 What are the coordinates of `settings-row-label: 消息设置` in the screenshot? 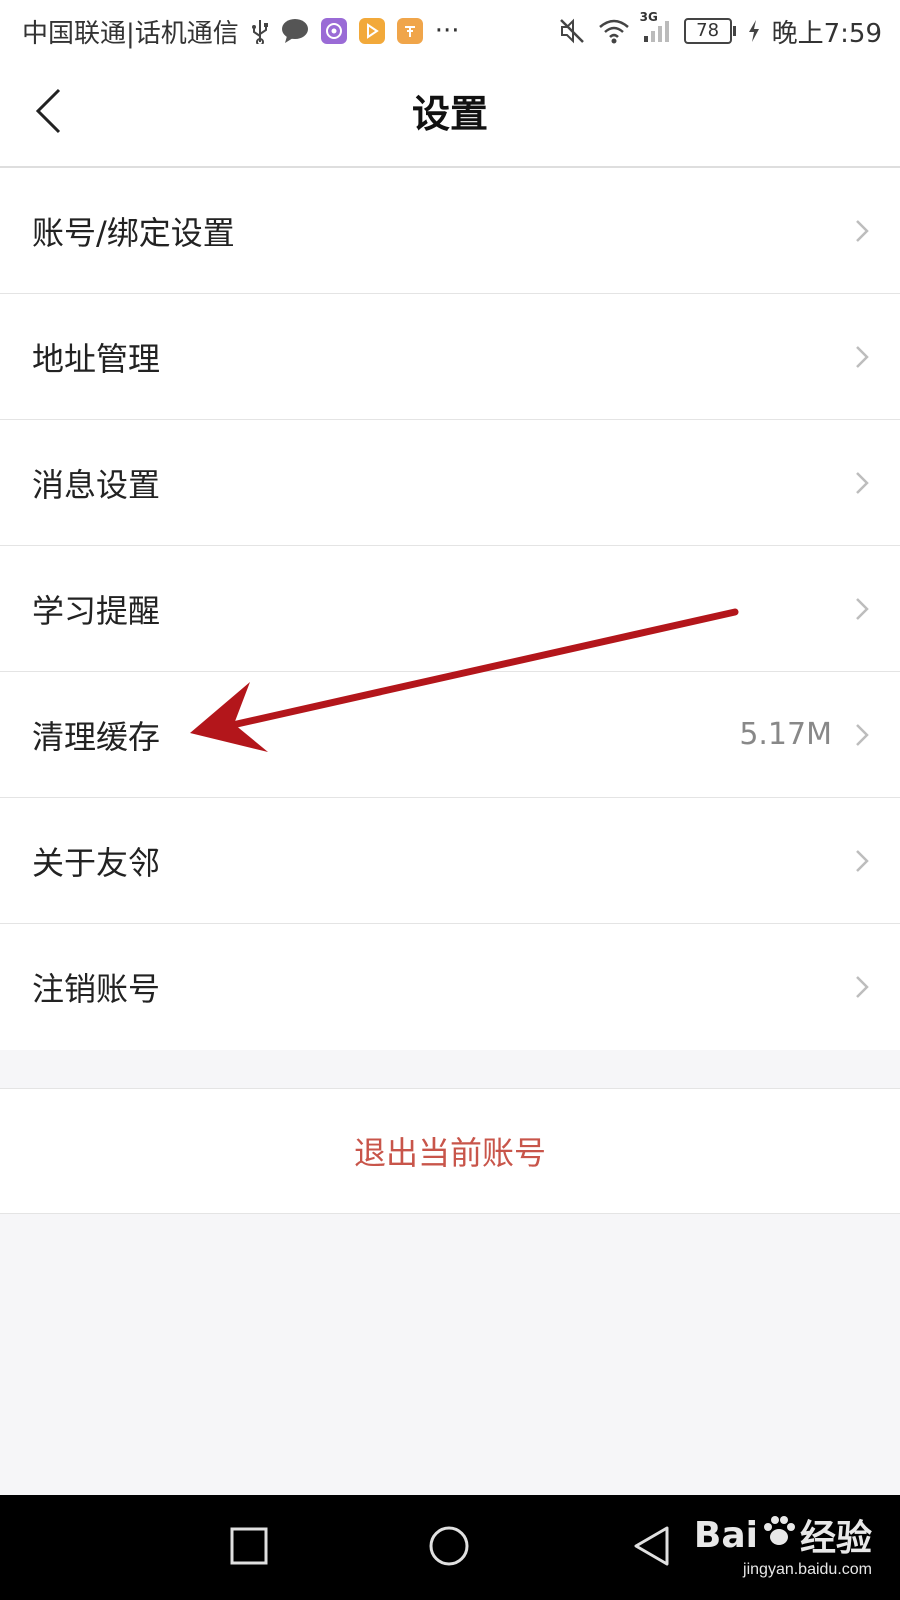 It's located at (96, 484).